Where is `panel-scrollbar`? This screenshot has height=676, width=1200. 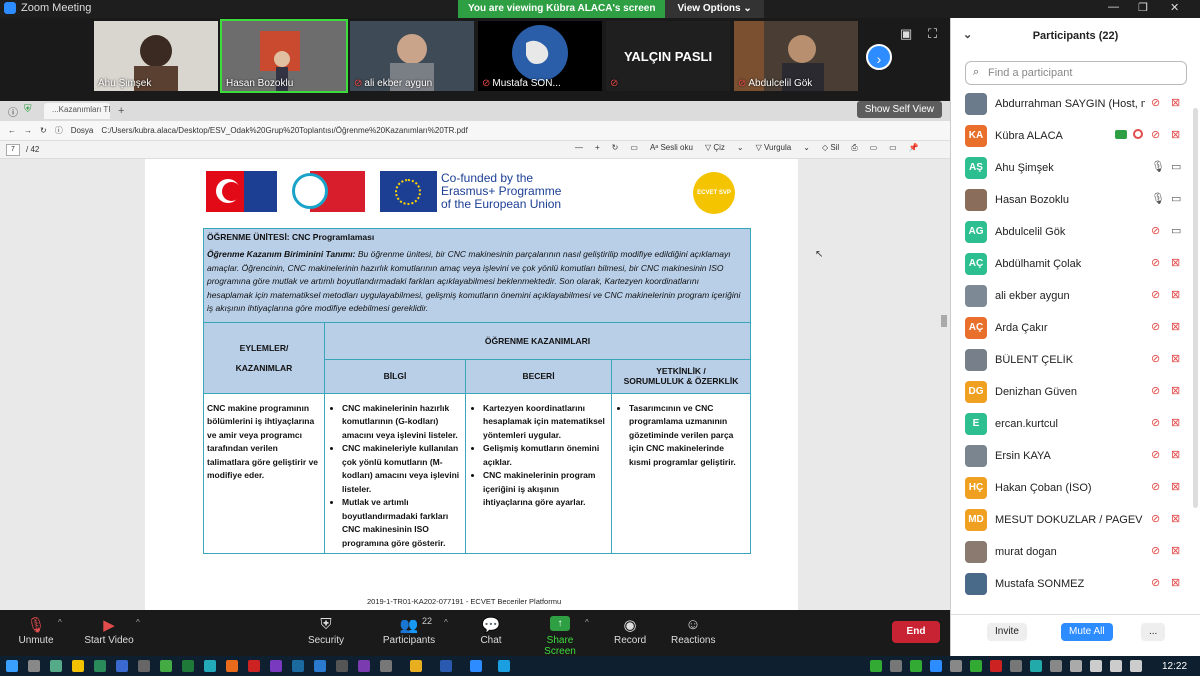
panel-scrollbar is located at coordinates (1195, 308).